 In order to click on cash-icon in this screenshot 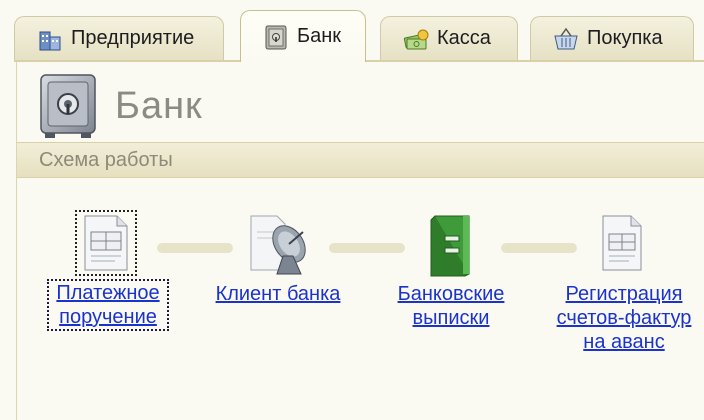, I will do `click(416, 39)`.